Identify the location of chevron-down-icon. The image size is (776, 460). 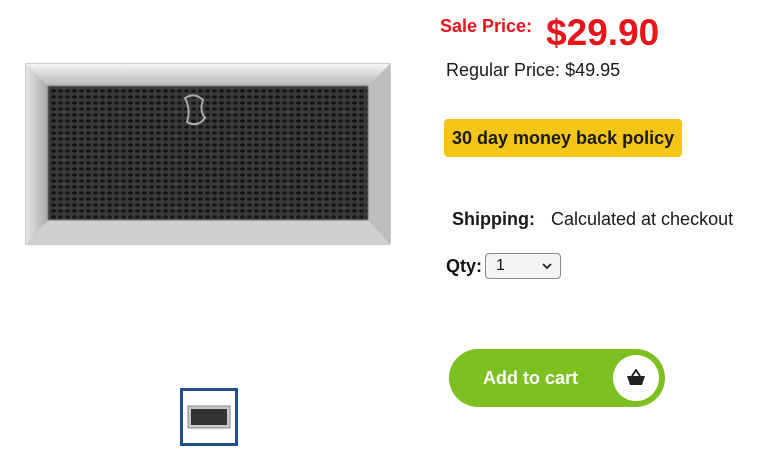
(547, 266).